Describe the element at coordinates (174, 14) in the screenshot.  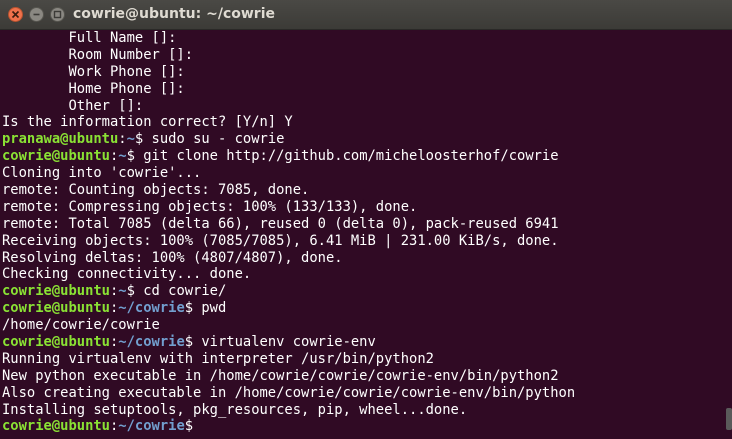
I see `window-title: cowrie@ubuntu: ~/cowrie` at that location.